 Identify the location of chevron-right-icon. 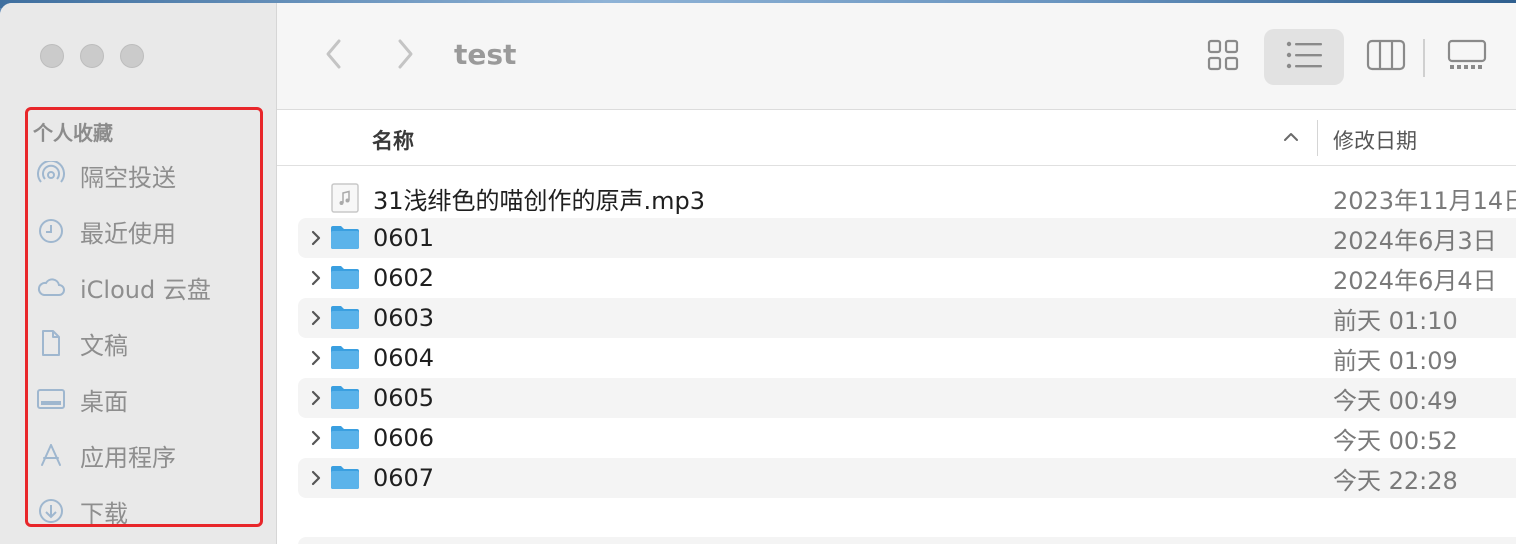
(405, 56).